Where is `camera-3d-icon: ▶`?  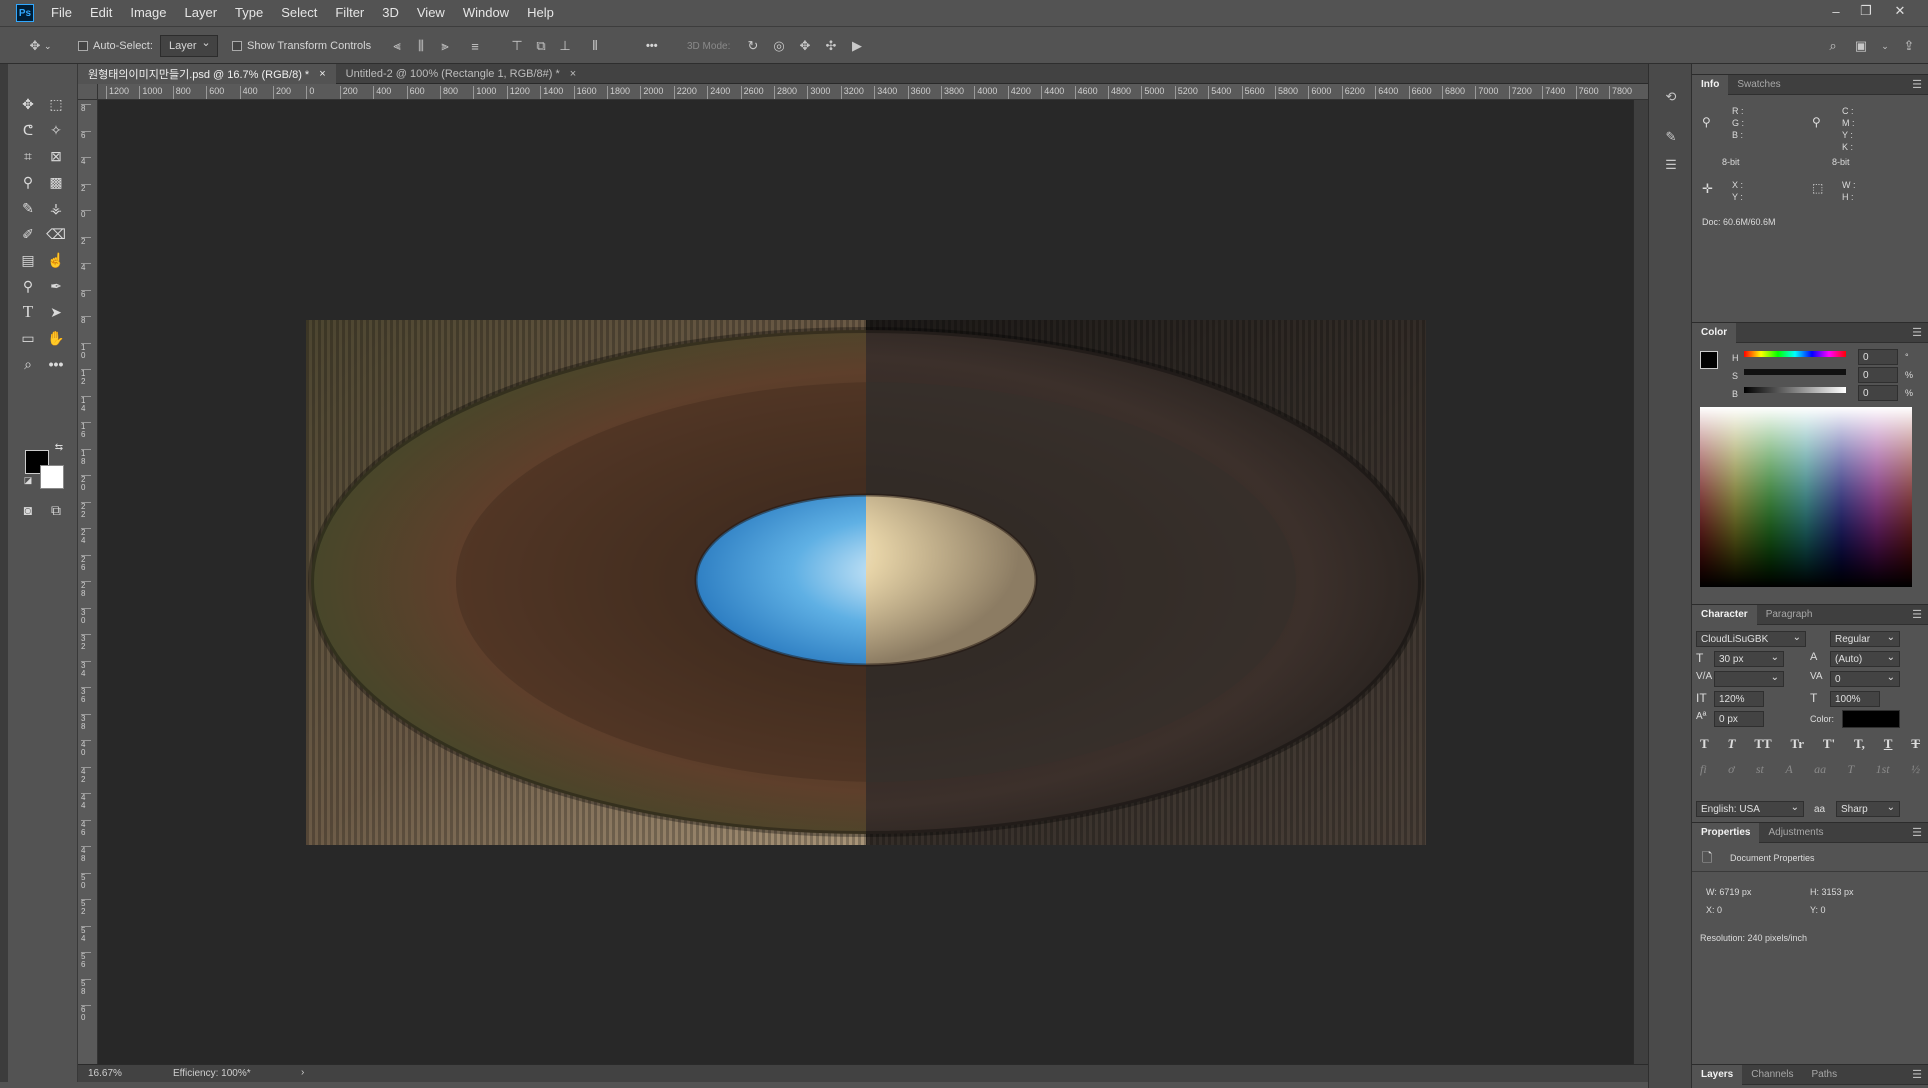
camera-3d-icon: ▶ is located at coordinates (857, 46).